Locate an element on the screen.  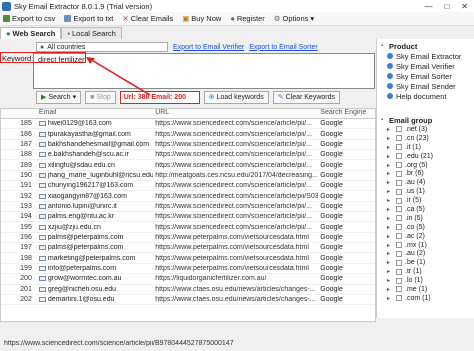
group-item: ▸ .co (5) is located at coordinates (425, 227).